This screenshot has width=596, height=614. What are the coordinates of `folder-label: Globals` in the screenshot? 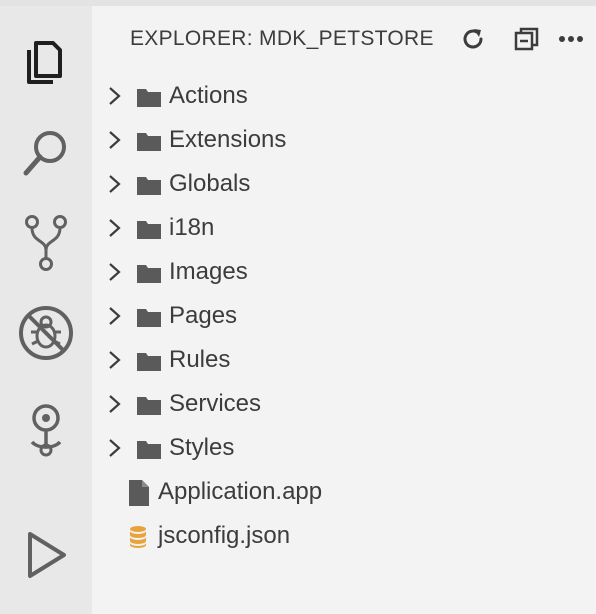 It's located at (210, 183).